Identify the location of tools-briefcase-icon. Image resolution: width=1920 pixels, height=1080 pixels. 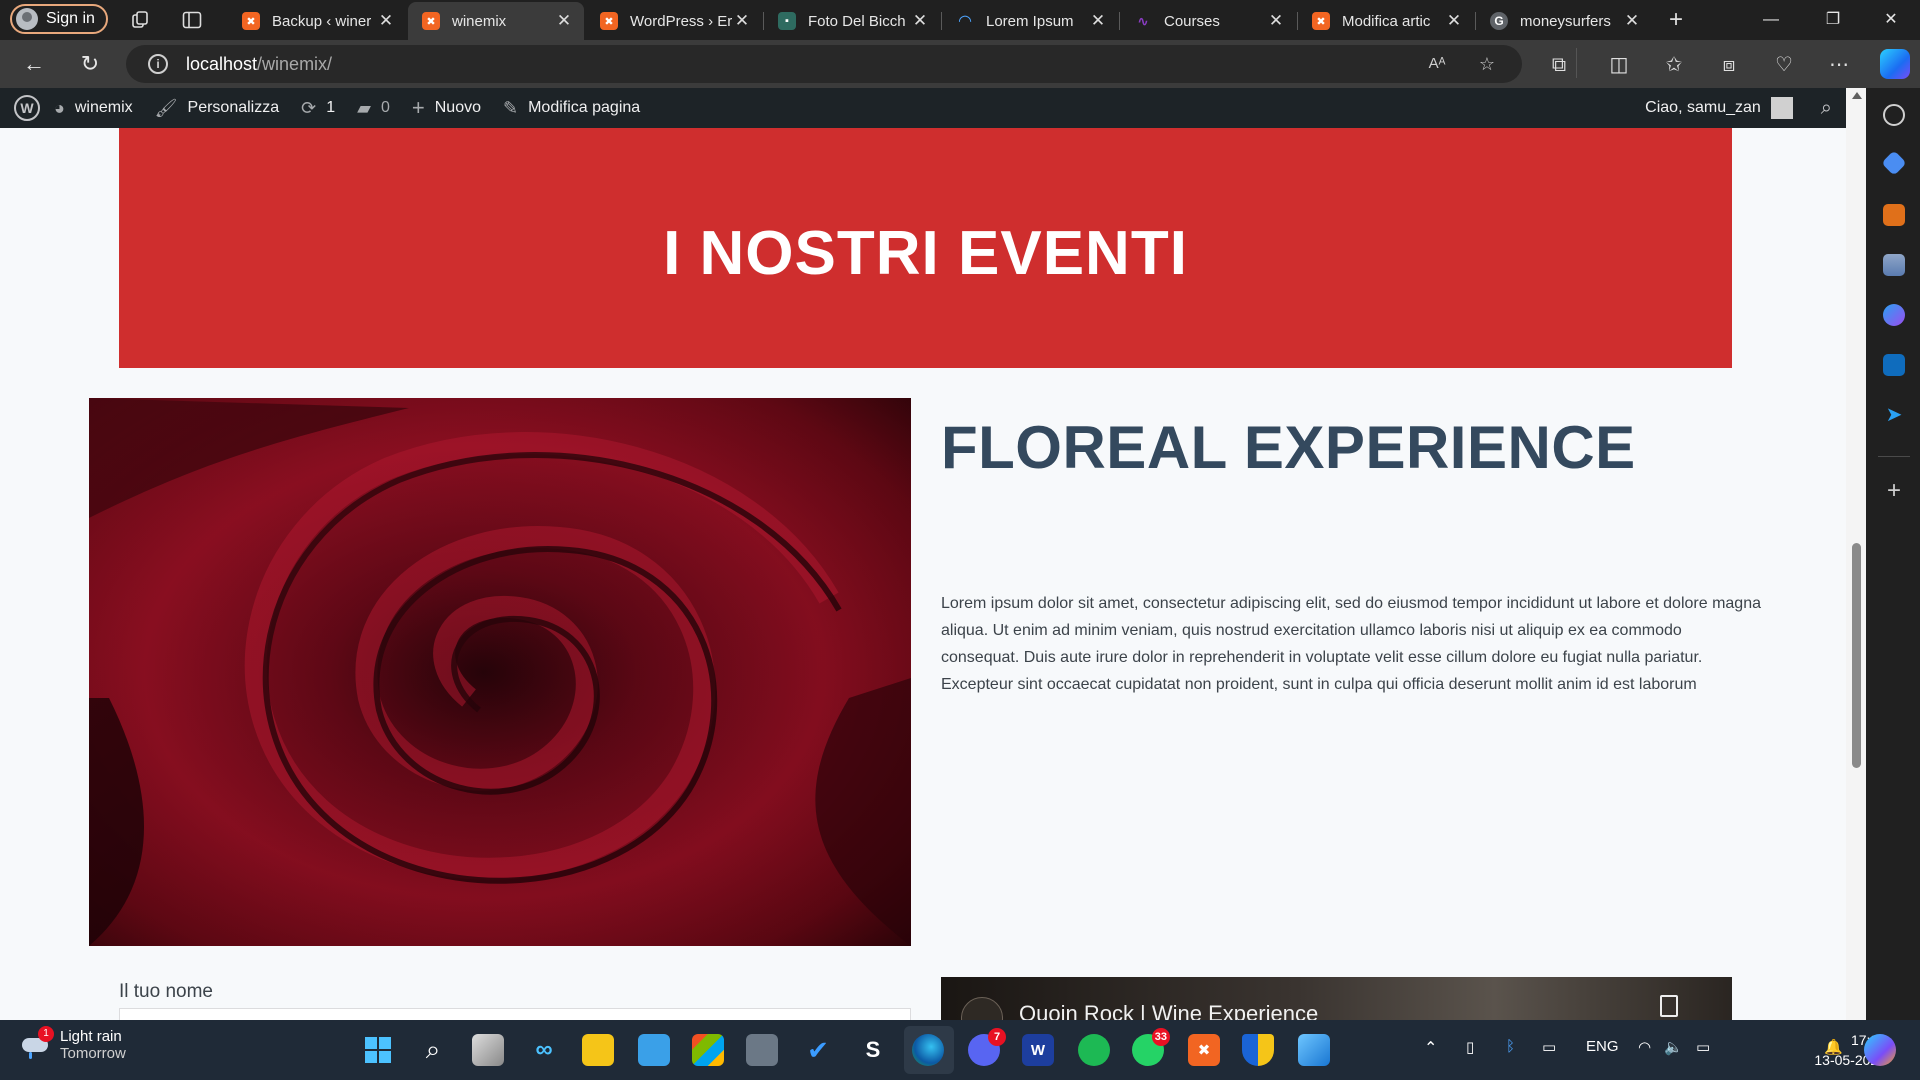
(1894, 215).